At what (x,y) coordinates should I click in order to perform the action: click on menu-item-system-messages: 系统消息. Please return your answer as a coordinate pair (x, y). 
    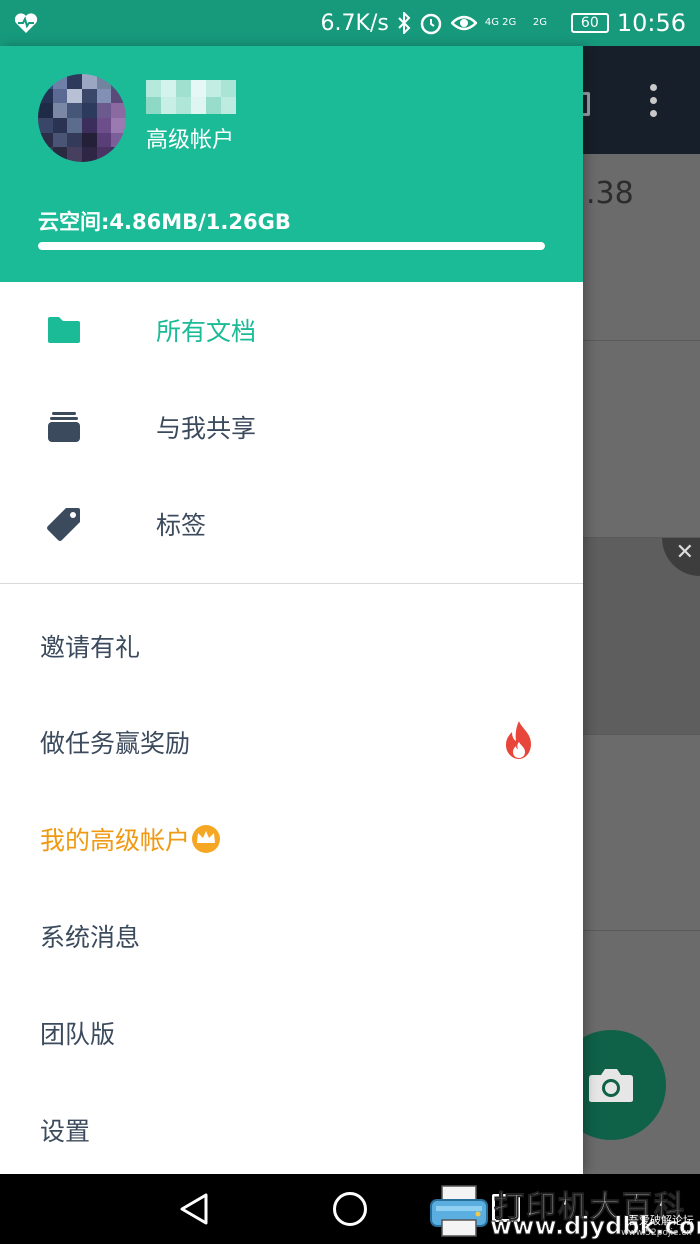
    Looking at the image, I should click on (291, 936).